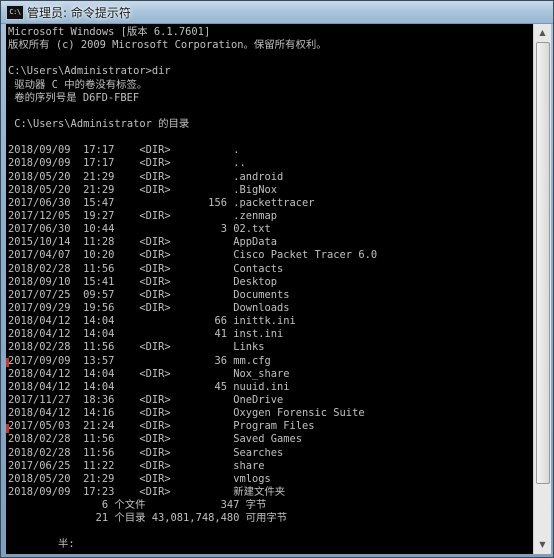 This screenshot has width=554, height=558. I want to click on console-line: 2015/10/14 11:28 <DIR> AppData, so click(142, 242).